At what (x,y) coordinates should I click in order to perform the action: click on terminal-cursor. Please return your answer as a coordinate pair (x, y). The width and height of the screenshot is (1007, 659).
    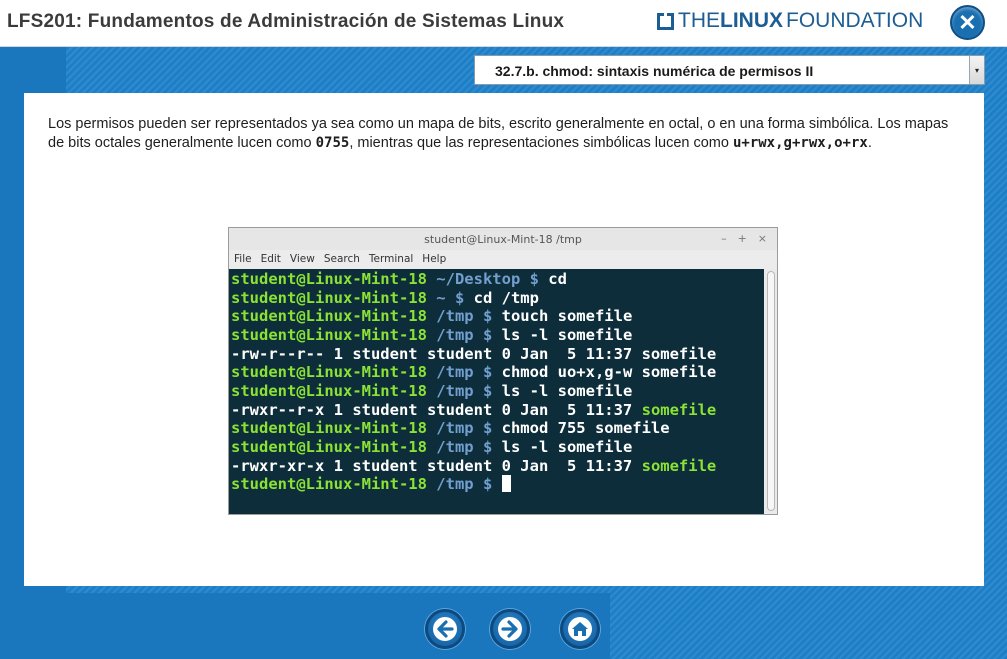
    Looking at the image, I should click on (506, 483).